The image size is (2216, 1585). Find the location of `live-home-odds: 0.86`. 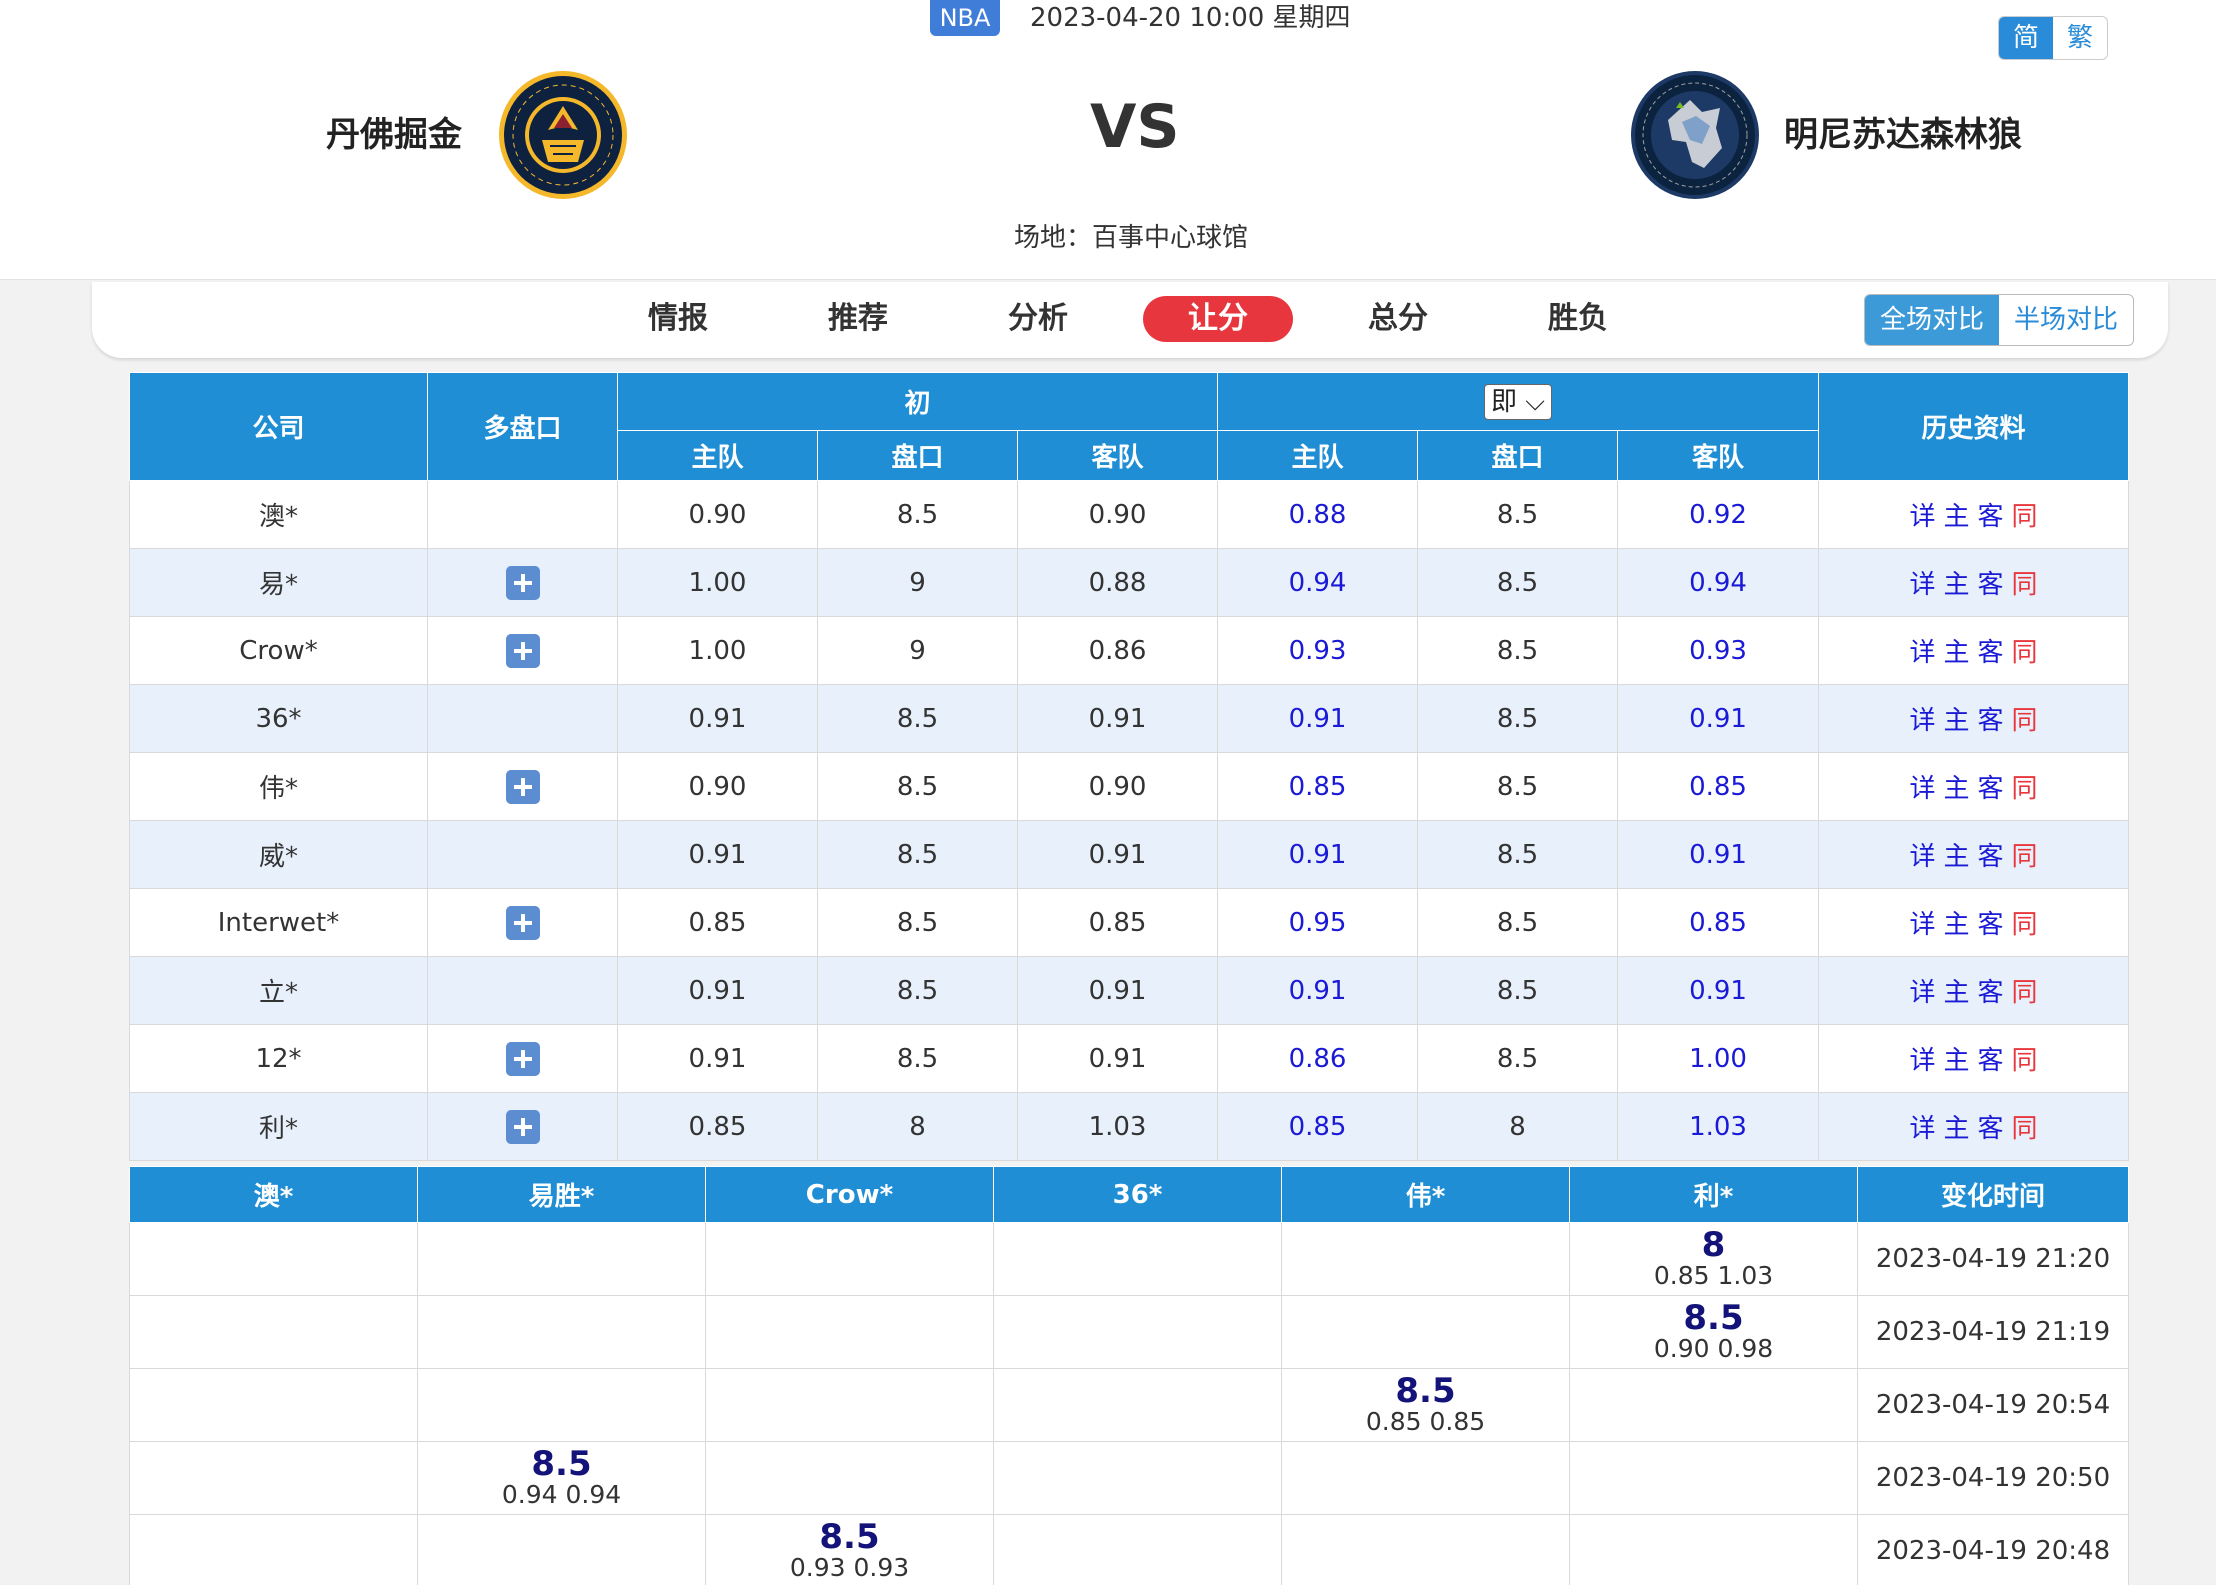

live-home-odds: 0.86 is located at coordinates (1318, 1058).